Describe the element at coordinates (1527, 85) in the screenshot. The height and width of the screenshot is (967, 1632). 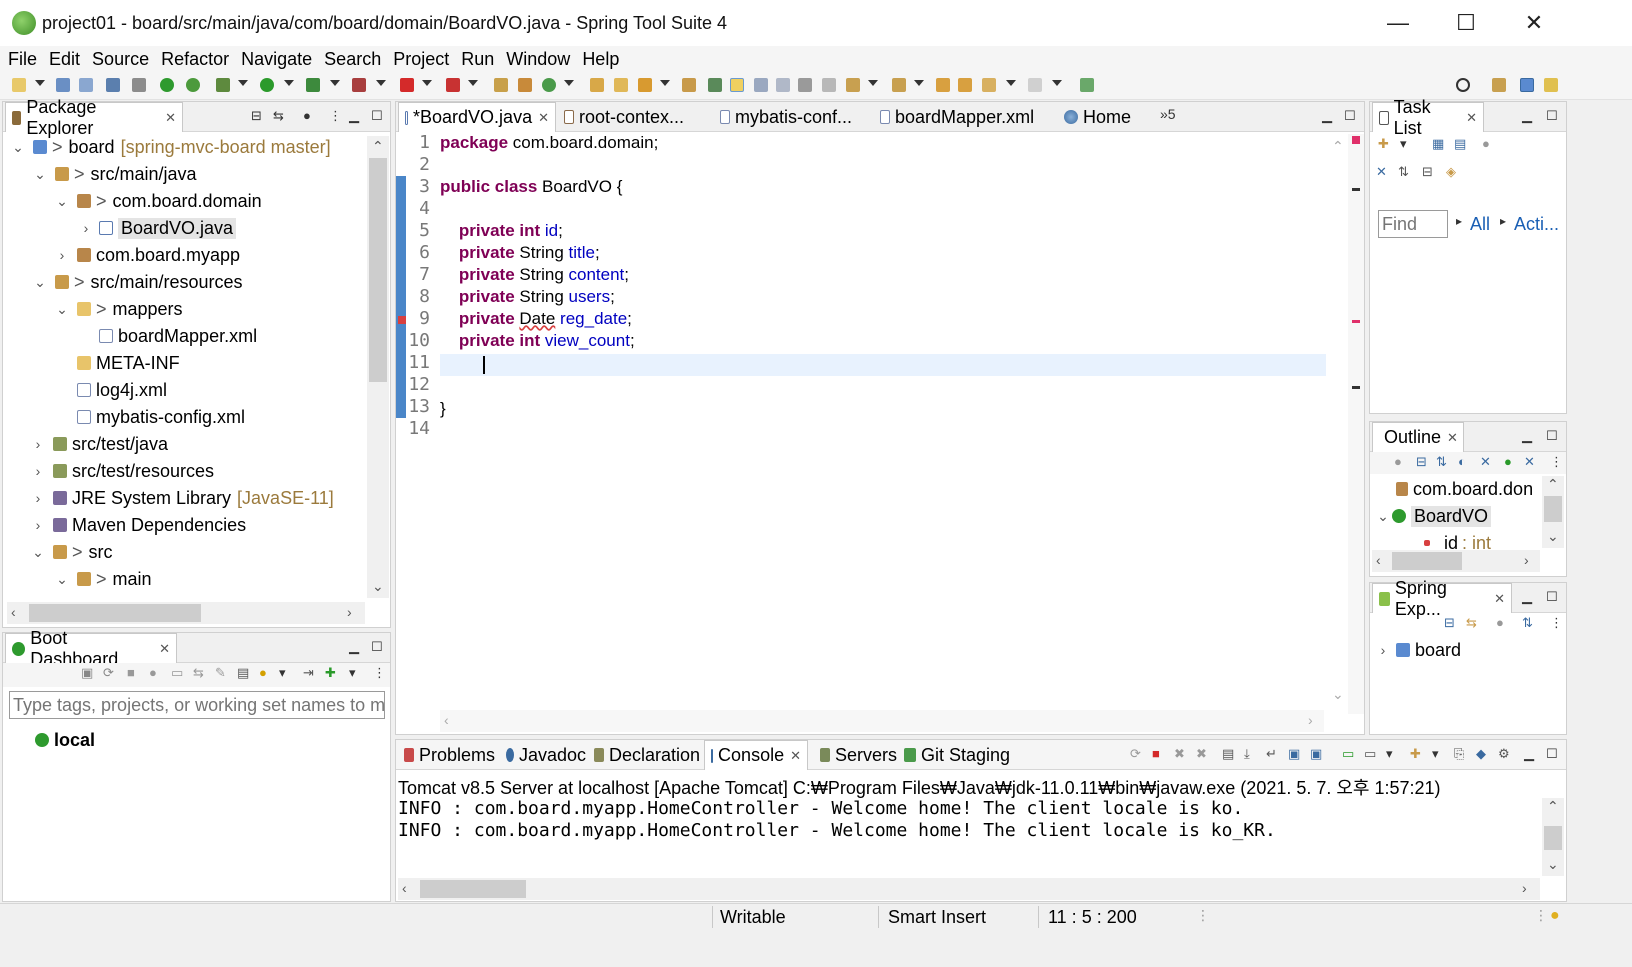
I see `java-perspective-icon` at that location.